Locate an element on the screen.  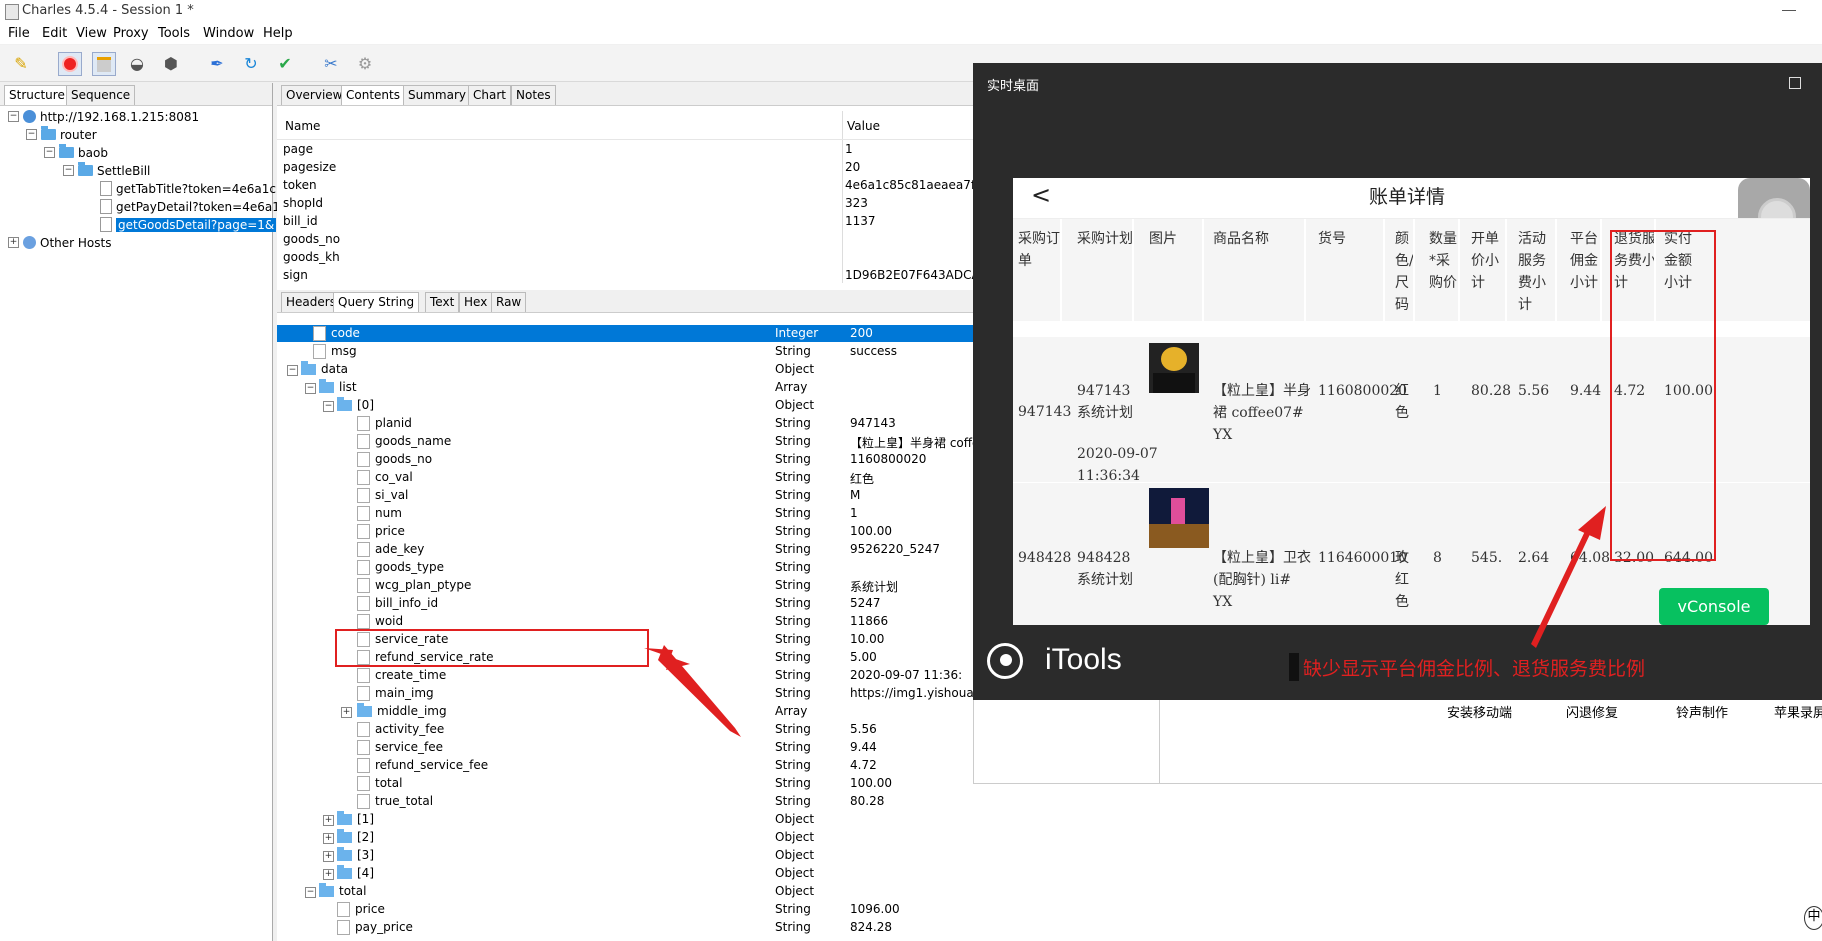
ime-indicator: 中 is located at coordinates (1813, 918).